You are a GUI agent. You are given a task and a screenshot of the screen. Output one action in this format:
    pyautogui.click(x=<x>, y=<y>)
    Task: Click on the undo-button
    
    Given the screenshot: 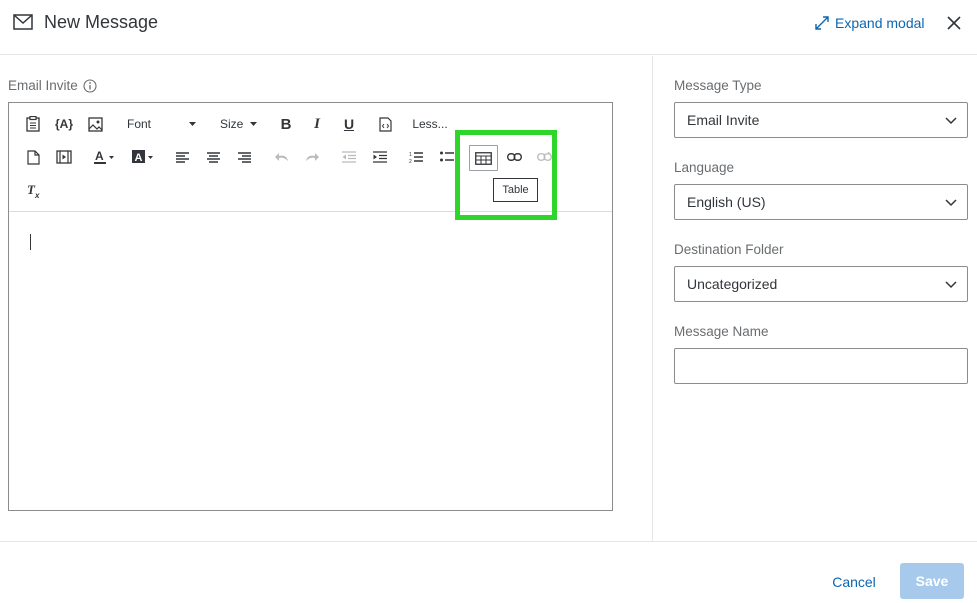 What is the action you would take?
    pyautogui.click(x=282, y=157)
    